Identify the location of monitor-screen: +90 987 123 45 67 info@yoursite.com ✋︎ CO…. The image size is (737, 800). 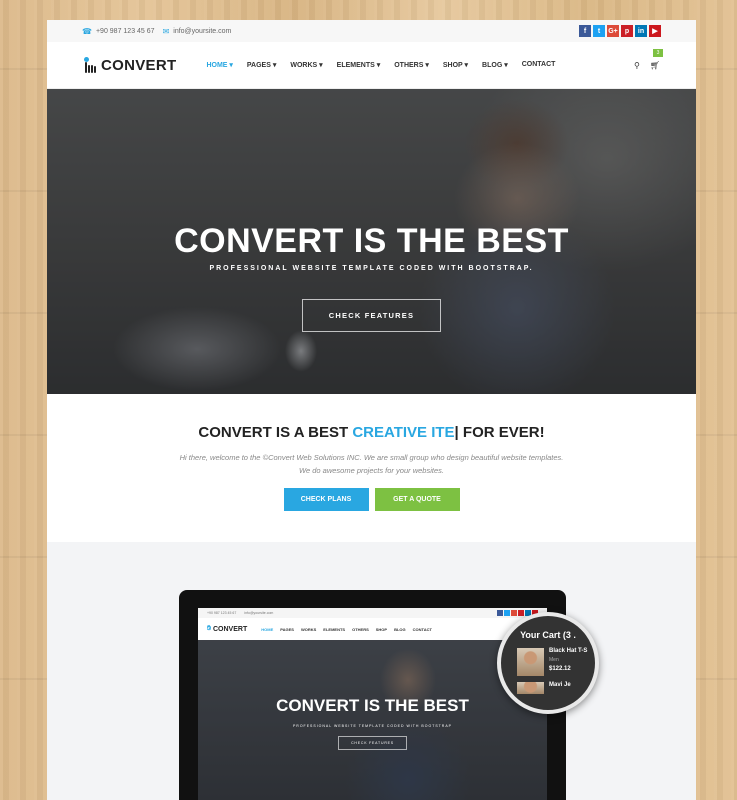
(372, 704).